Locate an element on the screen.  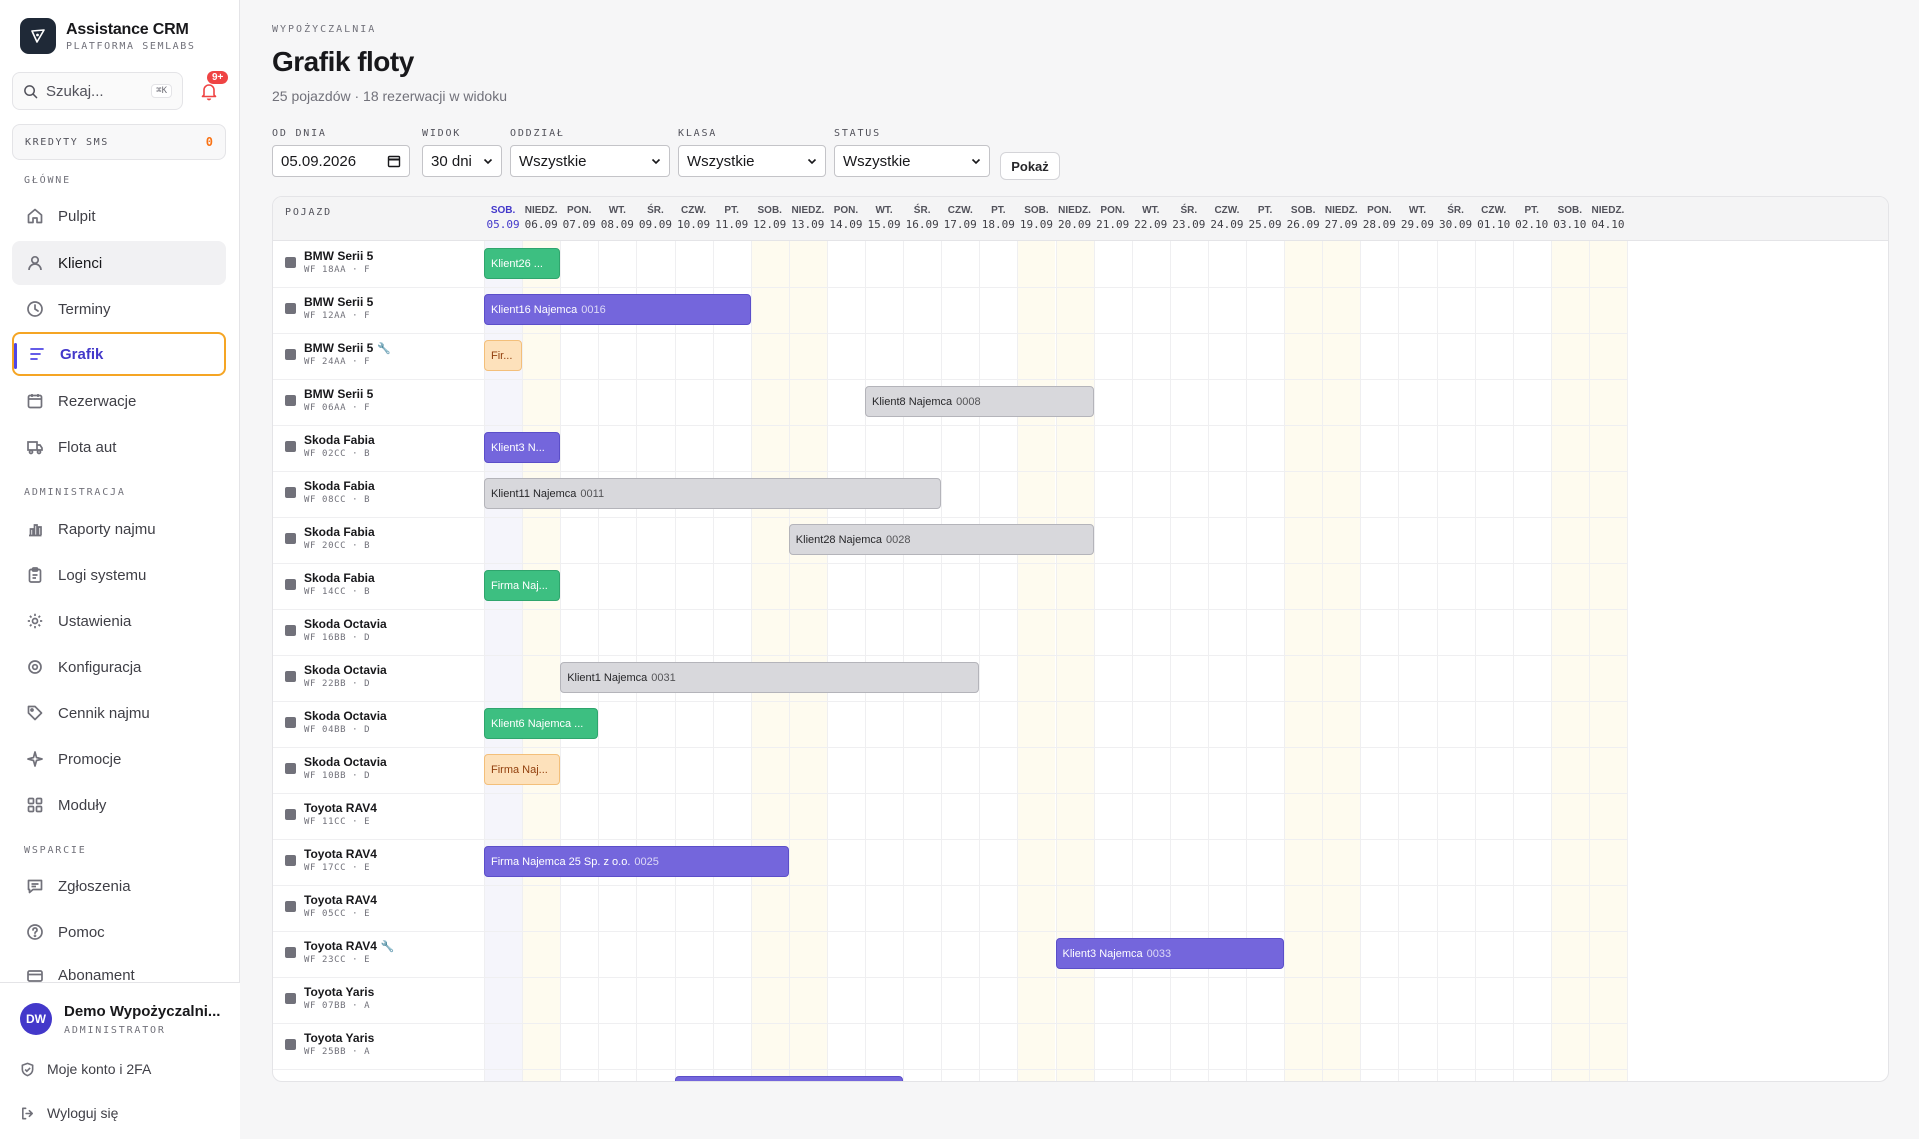
nav-item-grafik: Grafik is located at coordinates (119, 354).